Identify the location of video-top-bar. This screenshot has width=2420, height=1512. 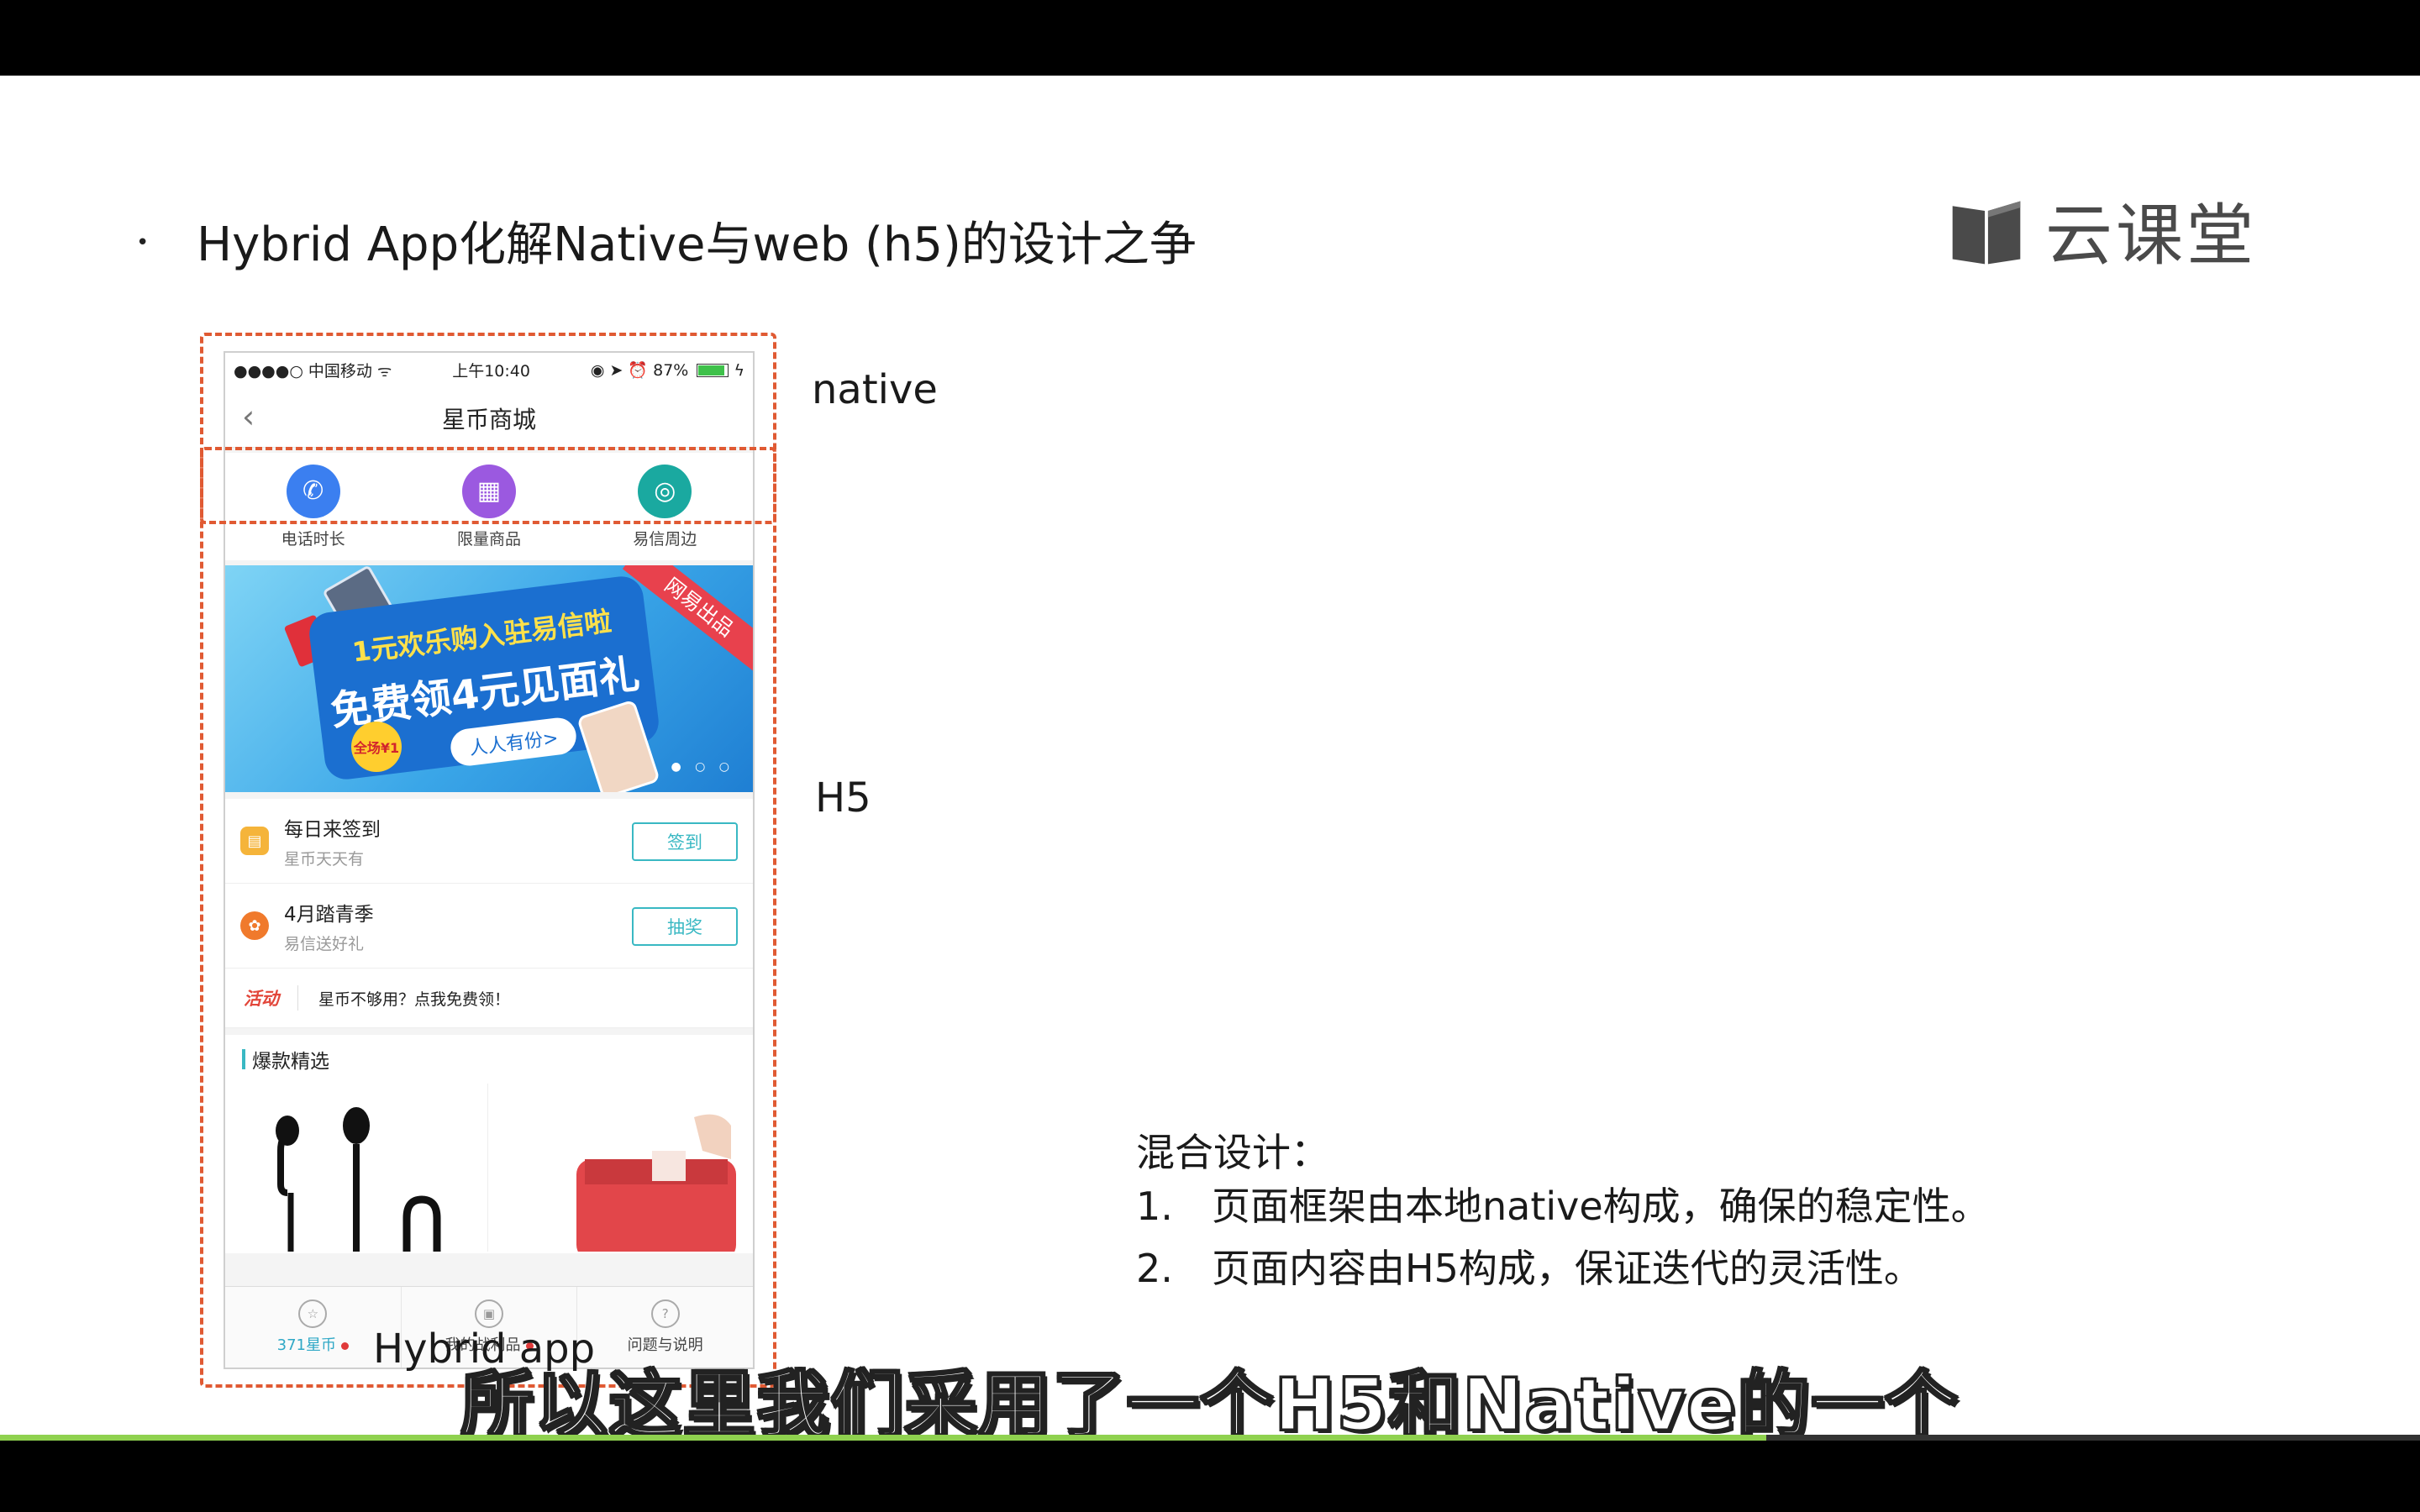
(1210, 38).